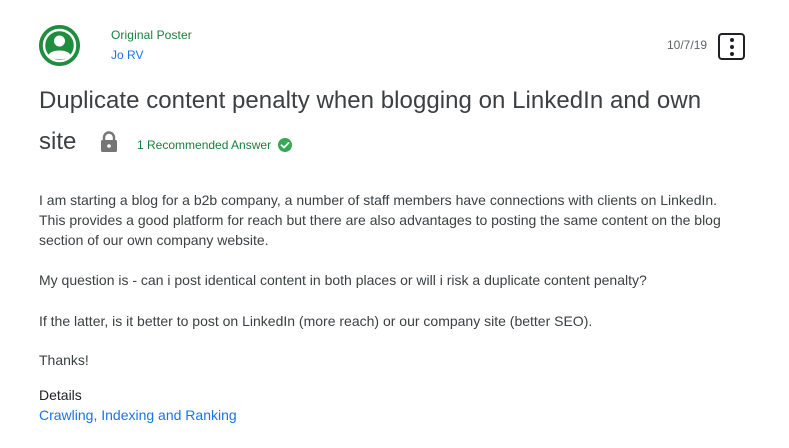  What do you see at coordinates (64, 360) in the screenshot?
I see `post-body-paragraph: Thanks!` at bounding box center [64, 360].